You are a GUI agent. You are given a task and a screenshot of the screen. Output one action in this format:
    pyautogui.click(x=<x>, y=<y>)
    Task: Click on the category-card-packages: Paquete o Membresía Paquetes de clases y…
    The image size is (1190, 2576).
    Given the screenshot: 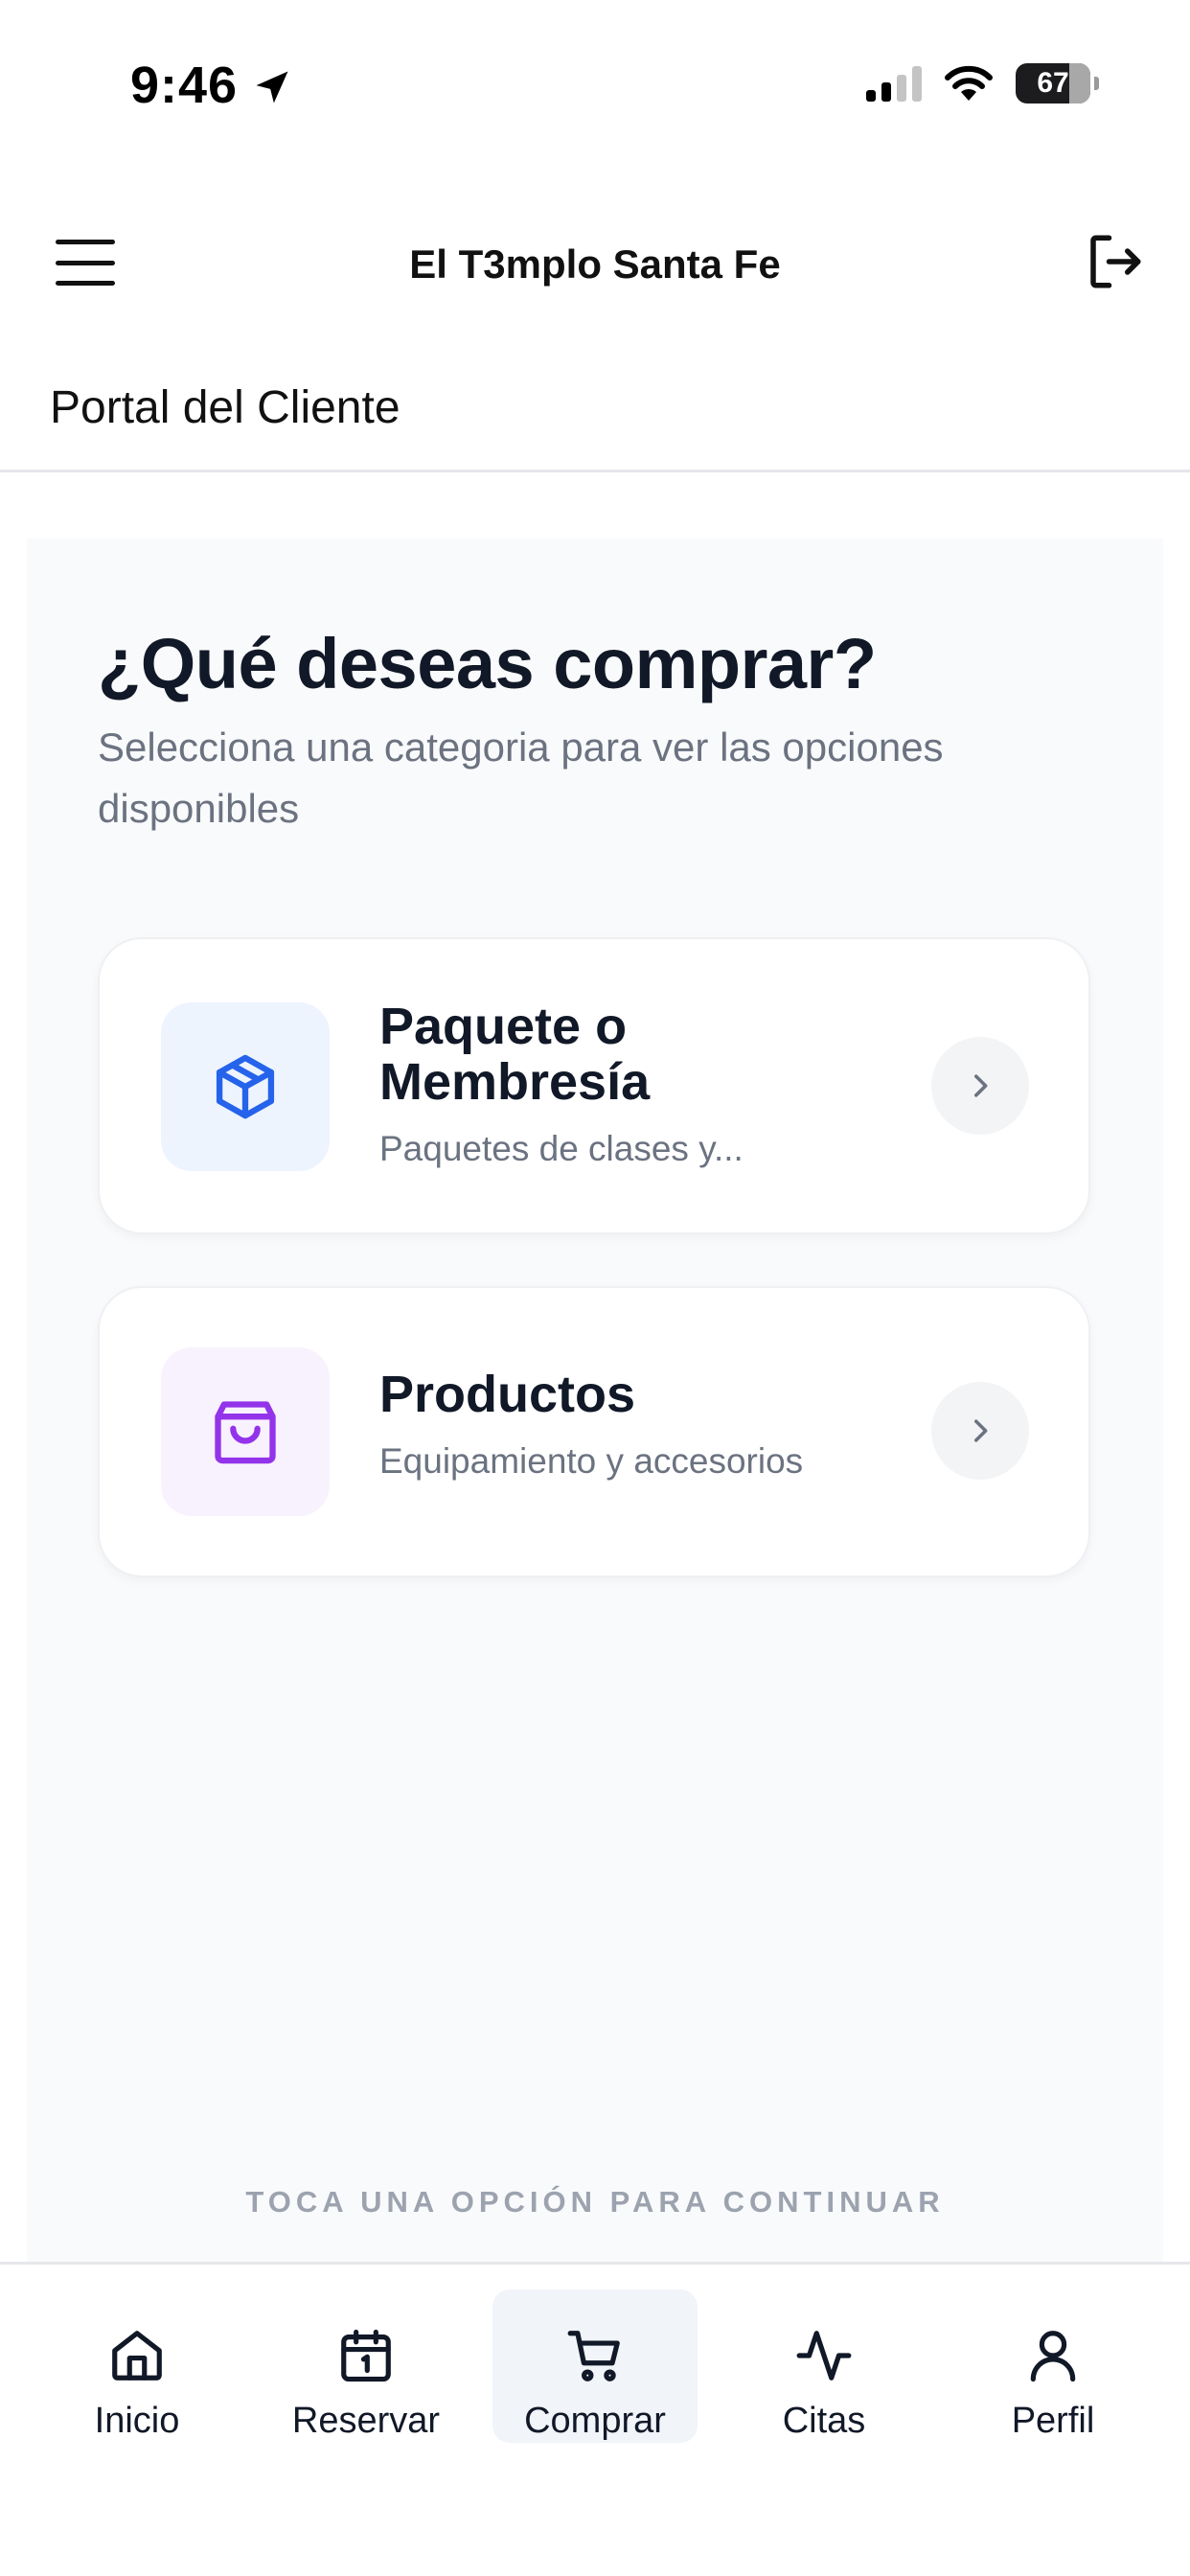 What is the action you would take?
    pyautogui.click(x=594, y=1085)
    